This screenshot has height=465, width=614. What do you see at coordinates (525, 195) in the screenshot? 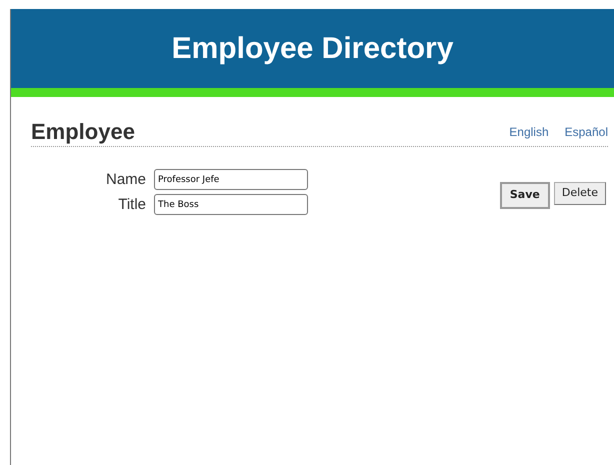
I see `action-button: Save` at bounding box center [525, 195].